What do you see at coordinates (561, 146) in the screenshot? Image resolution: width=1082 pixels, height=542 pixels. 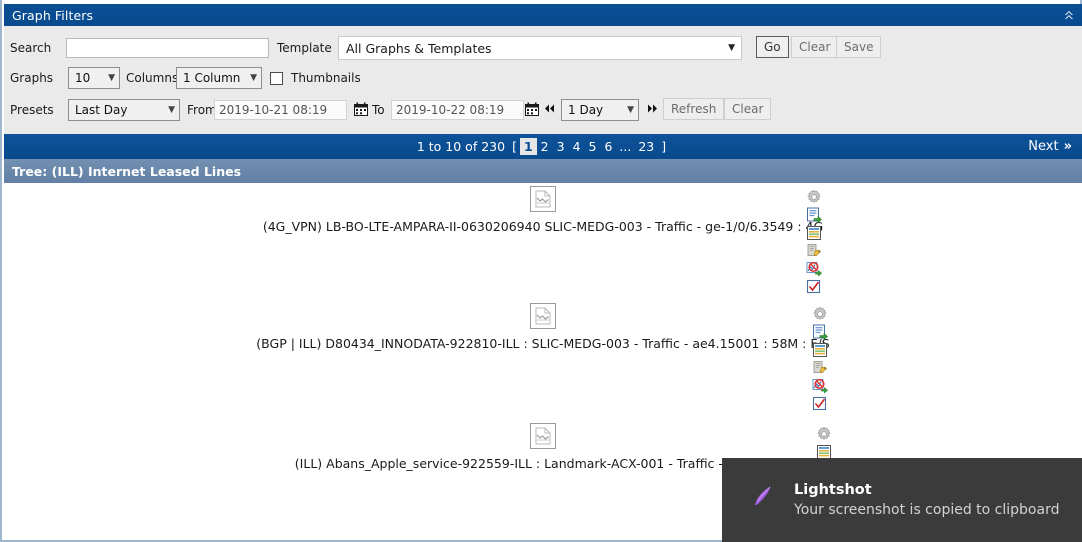 I see `page-link-3: 3` at bounding box center [561, 146].